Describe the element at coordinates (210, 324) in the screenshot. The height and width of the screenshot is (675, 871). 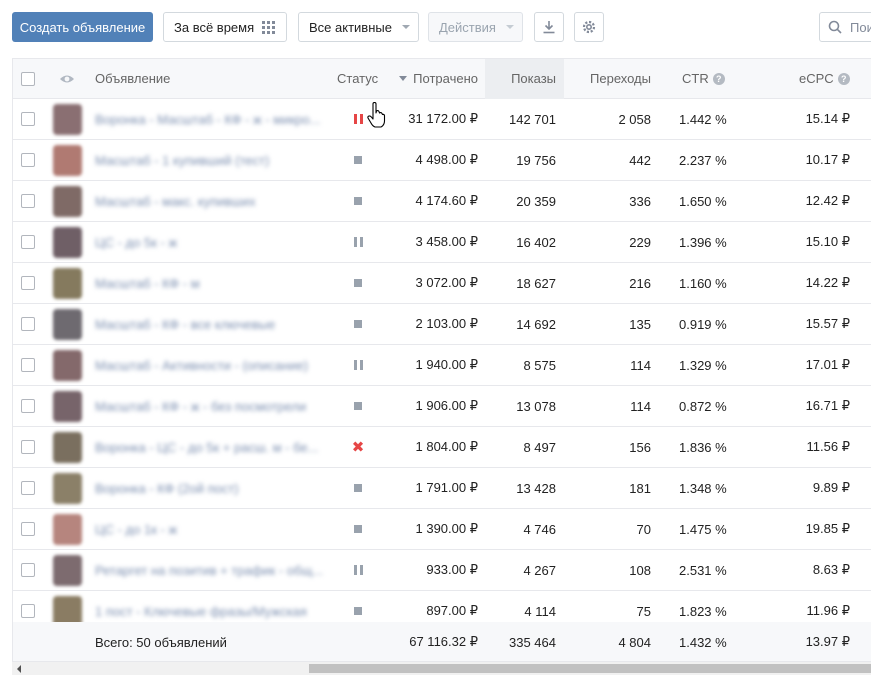
I see `ad-name-link: Масштаб - КФ - все ключевые` at that location.